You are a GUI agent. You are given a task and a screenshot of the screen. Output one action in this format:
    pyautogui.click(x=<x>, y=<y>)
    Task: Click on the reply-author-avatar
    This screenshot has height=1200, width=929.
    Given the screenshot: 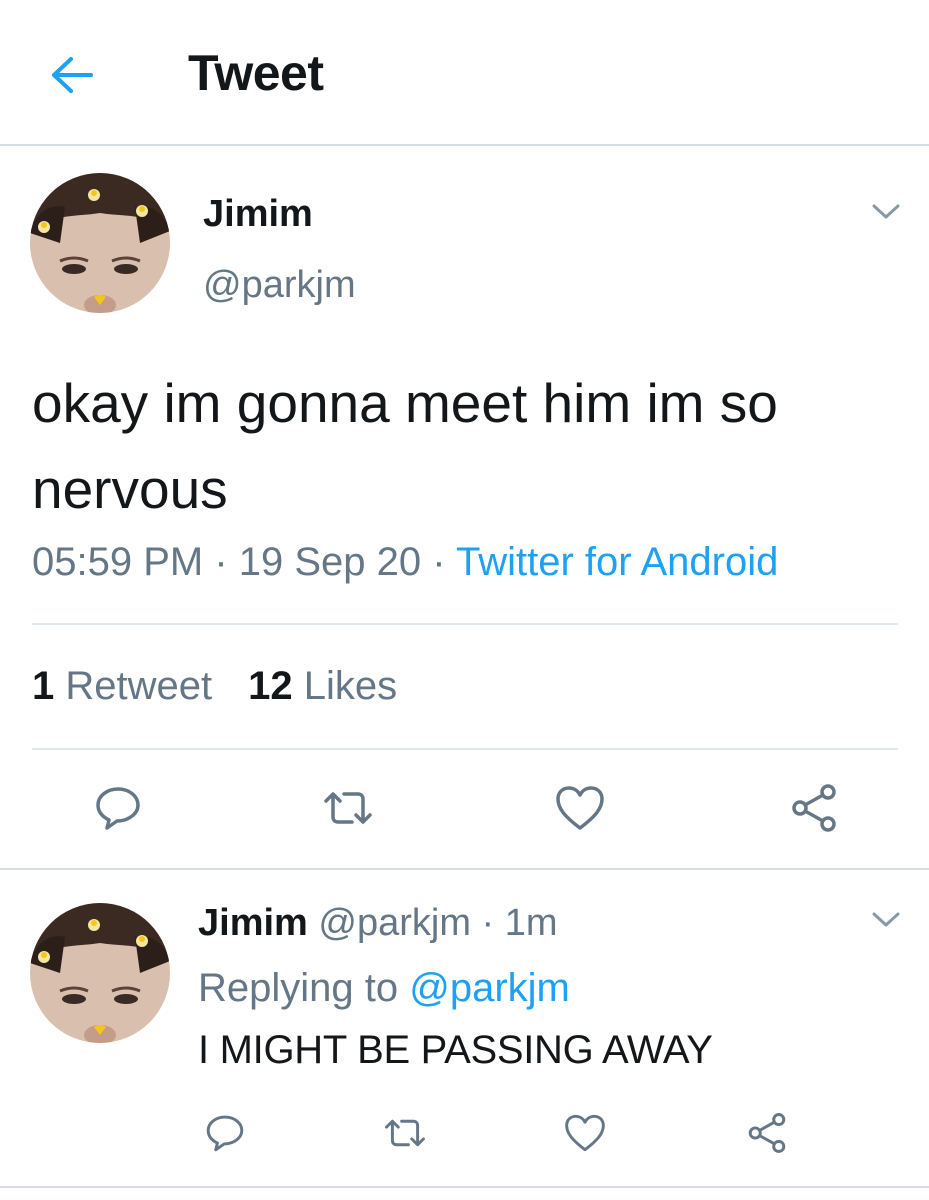 What is the action you would take?
    pyautogui.click(x=100, y=973)
    